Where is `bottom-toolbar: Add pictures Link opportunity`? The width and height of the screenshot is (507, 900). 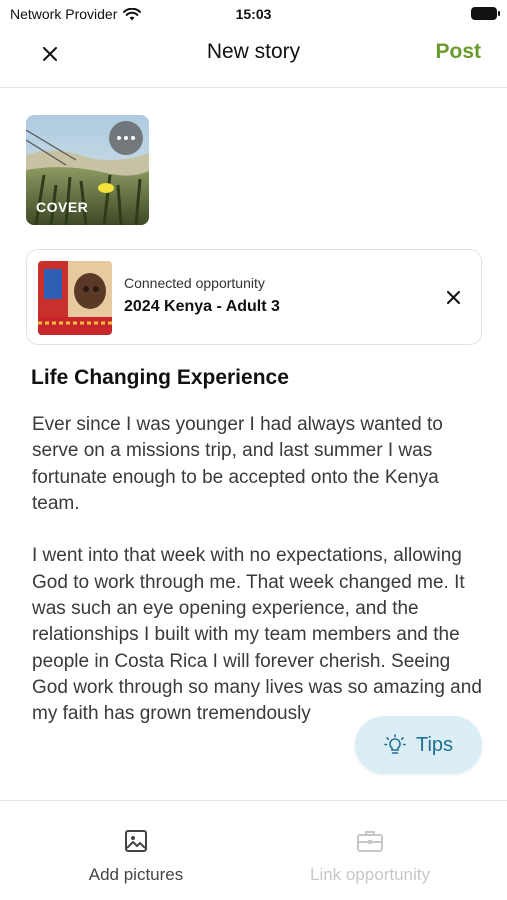
bottom-toolbar: Add pictures Link opportunity is located at coordinates (253, 850).